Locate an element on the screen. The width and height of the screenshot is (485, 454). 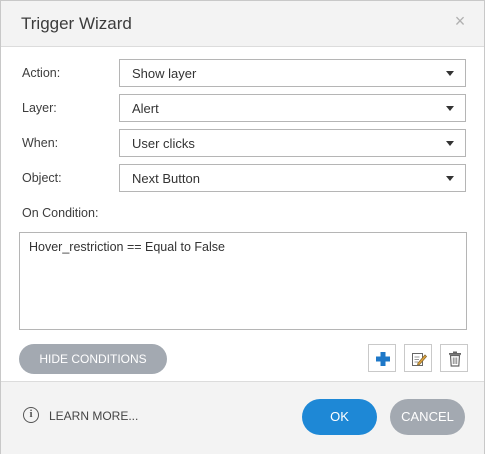
add-condition-button is located at coordinates (382, 358).